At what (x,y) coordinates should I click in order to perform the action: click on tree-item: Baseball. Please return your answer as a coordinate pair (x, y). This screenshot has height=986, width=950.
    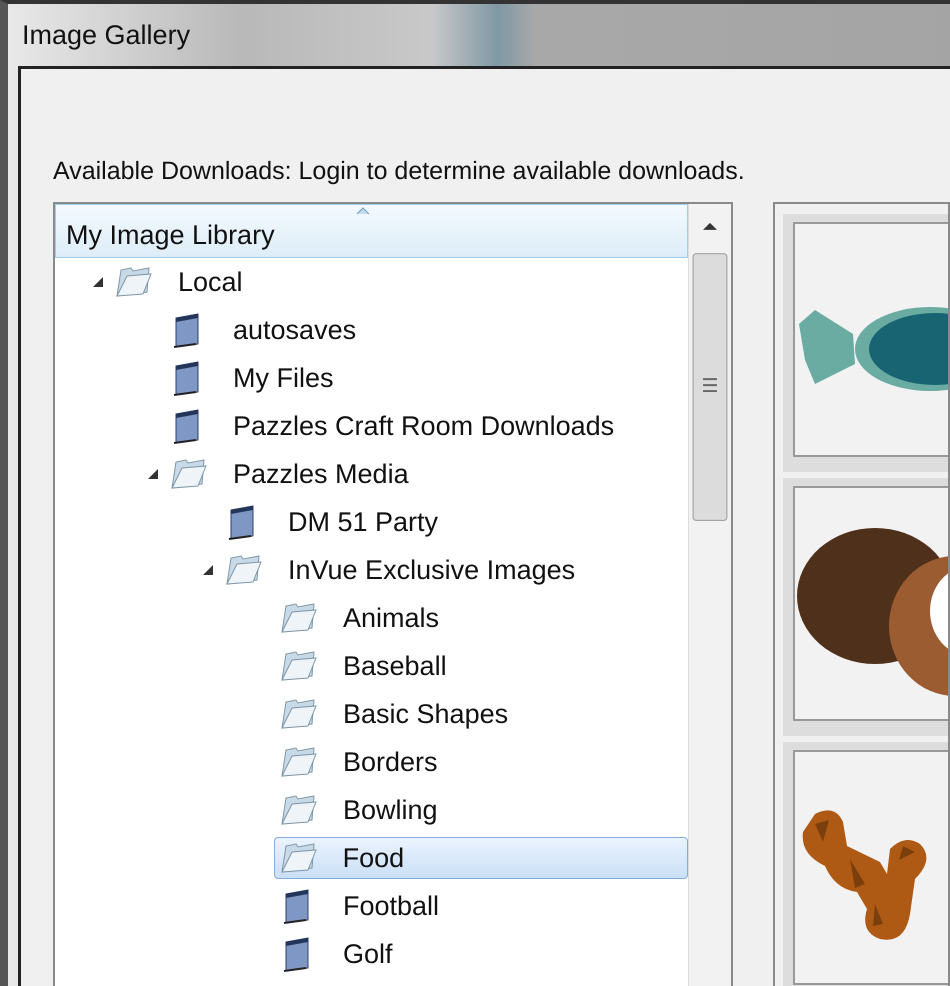
    Looking at the image, I should click on (395, 666).